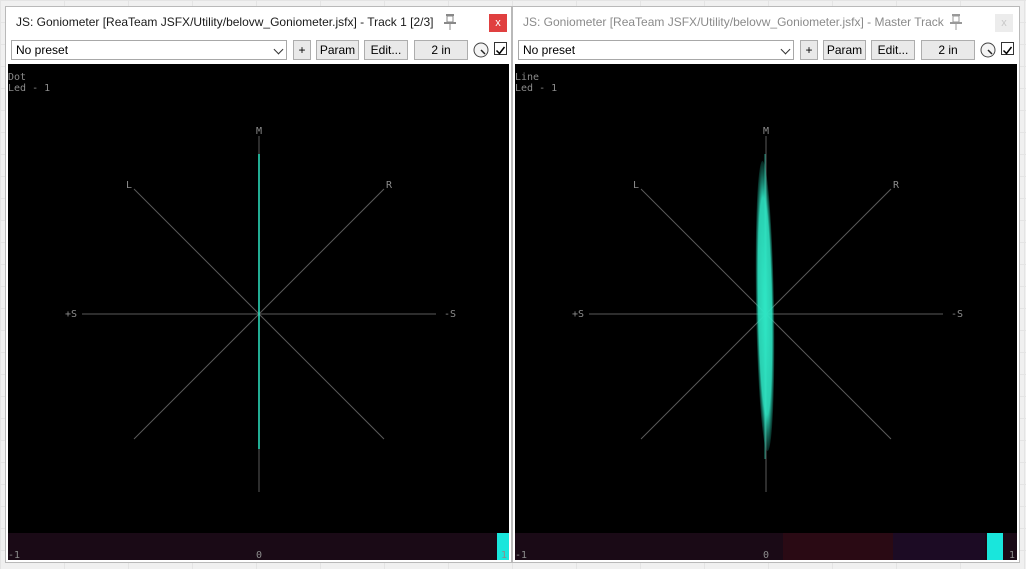 This screenshot has height=569, width=1026. What do you see at coordinates (527, 77) in the screenshot?
I see `mode-label: Line` at bounding box center [527, 77].